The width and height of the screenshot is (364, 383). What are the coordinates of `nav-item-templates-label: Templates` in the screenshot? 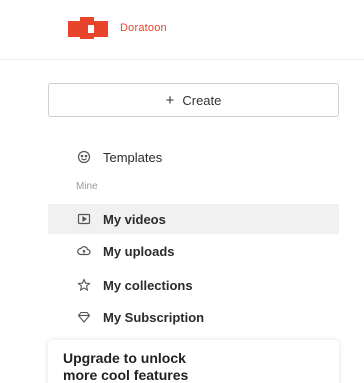 It's located at (133, 157).